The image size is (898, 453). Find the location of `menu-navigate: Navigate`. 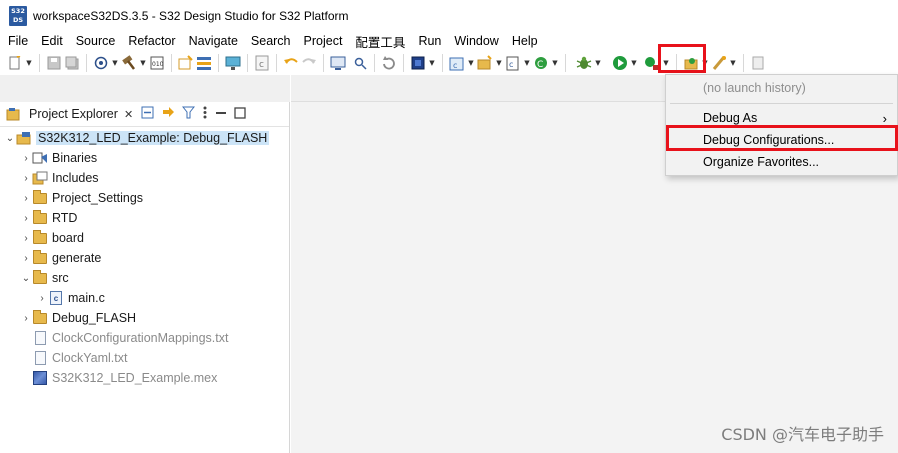

menu-navigate: Navigate is located at coordinates (213, 41).